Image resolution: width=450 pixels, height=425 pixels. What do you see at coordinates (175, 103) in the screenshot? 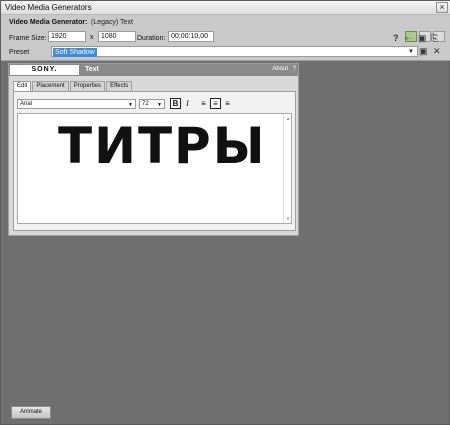
I see `bold-button: B` at bounding box center [175, 103].